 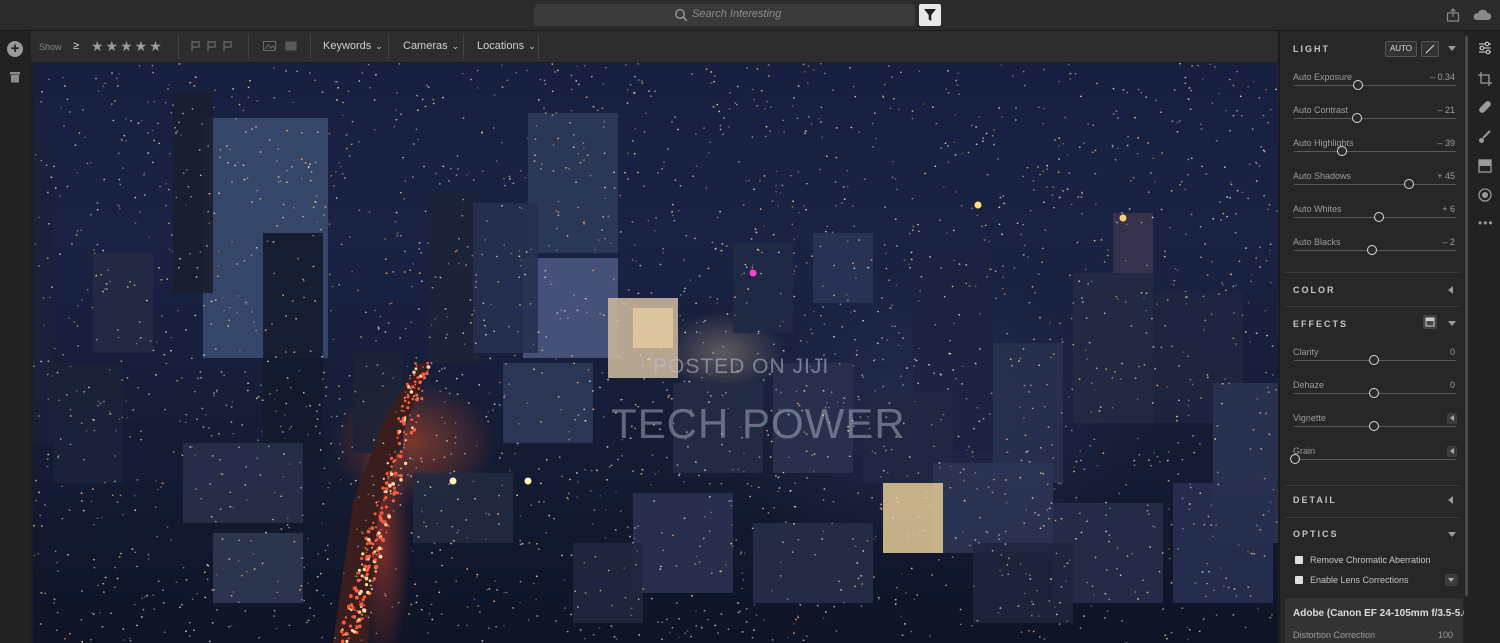 I want to click on light-section-title: LIGHT, so click(x=1311, y=49).